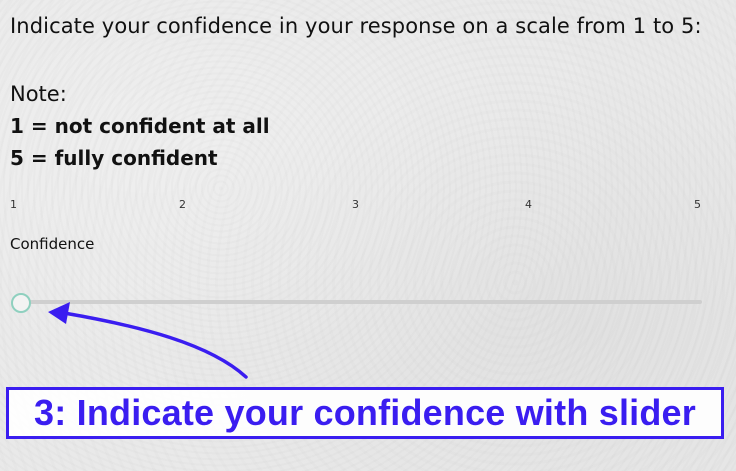 This screenshot has height=471, width=736. I want to click on slider-tick-1: 1, so click(13, 204).